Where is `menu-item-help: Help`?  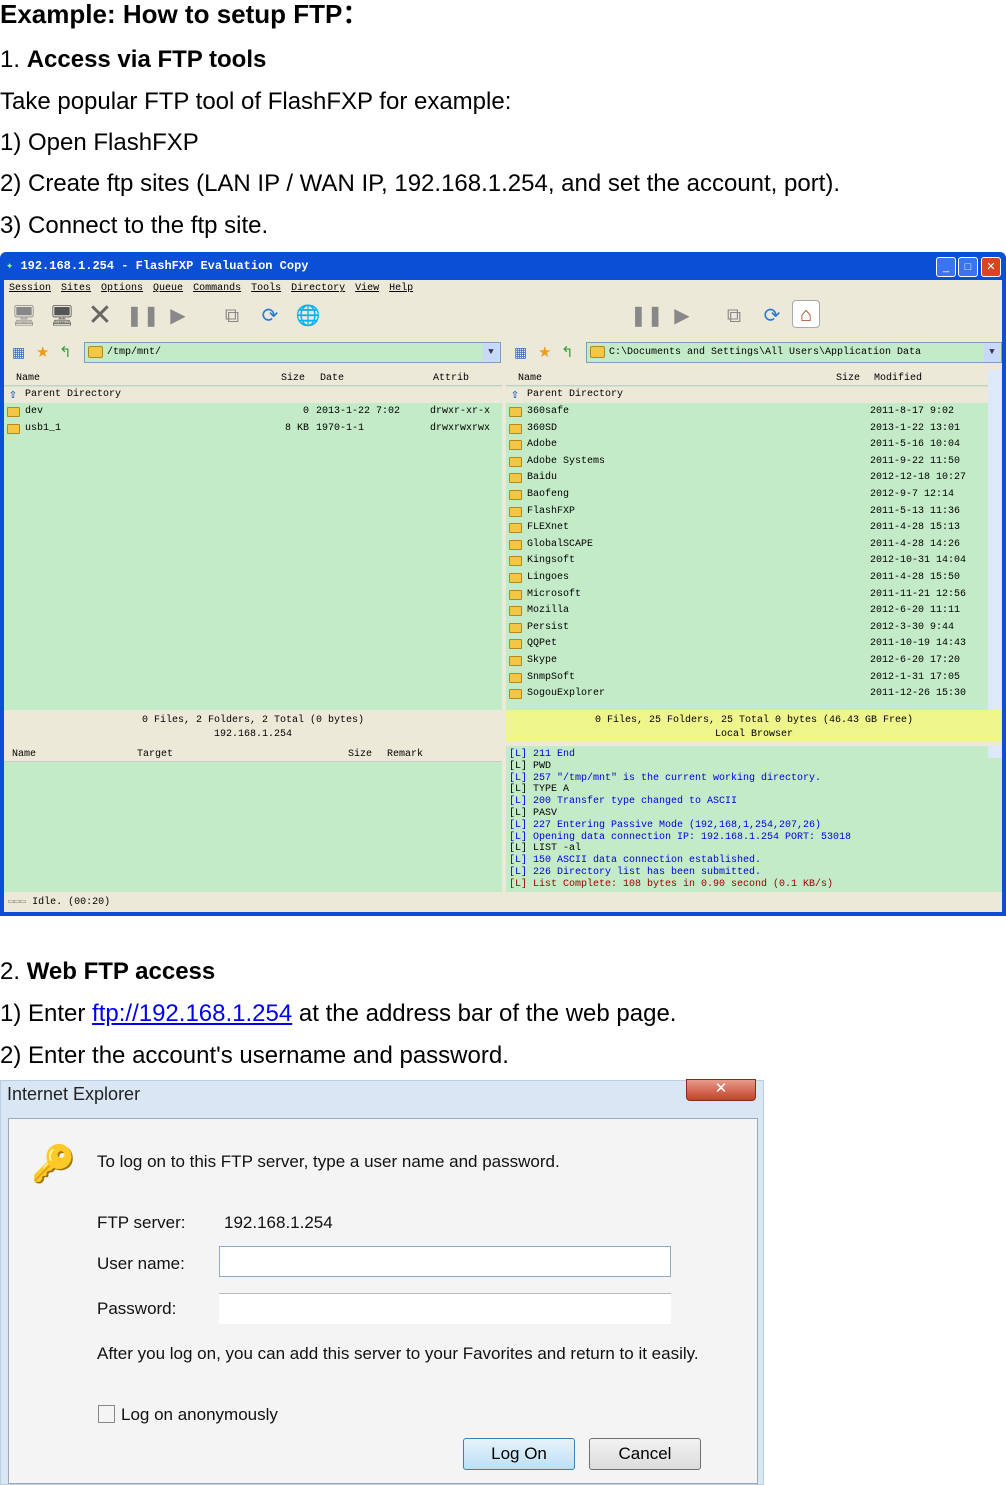 menu-item-help: Help is located at coordinates (401, 288).